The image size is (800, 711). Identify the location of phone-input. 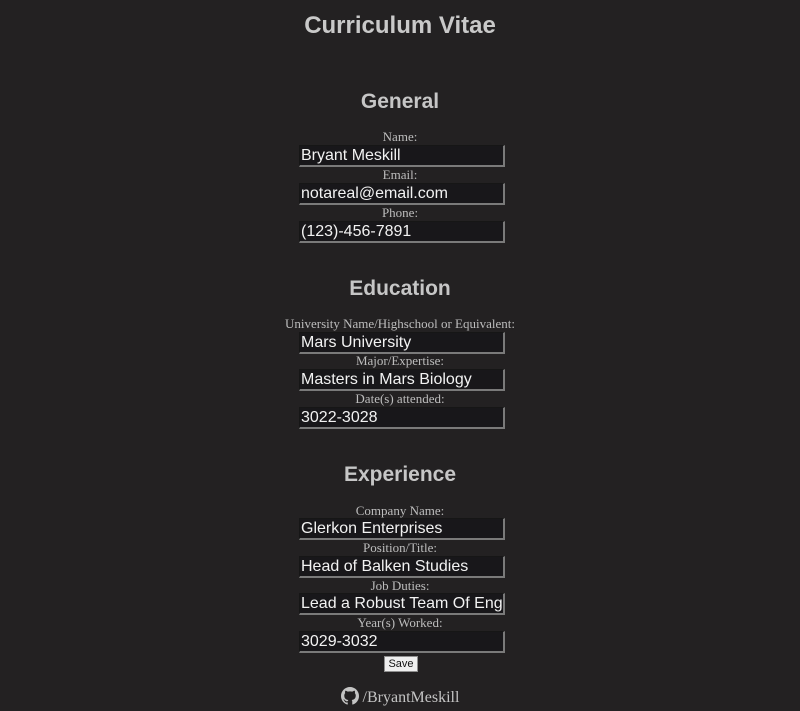
(402, 232).